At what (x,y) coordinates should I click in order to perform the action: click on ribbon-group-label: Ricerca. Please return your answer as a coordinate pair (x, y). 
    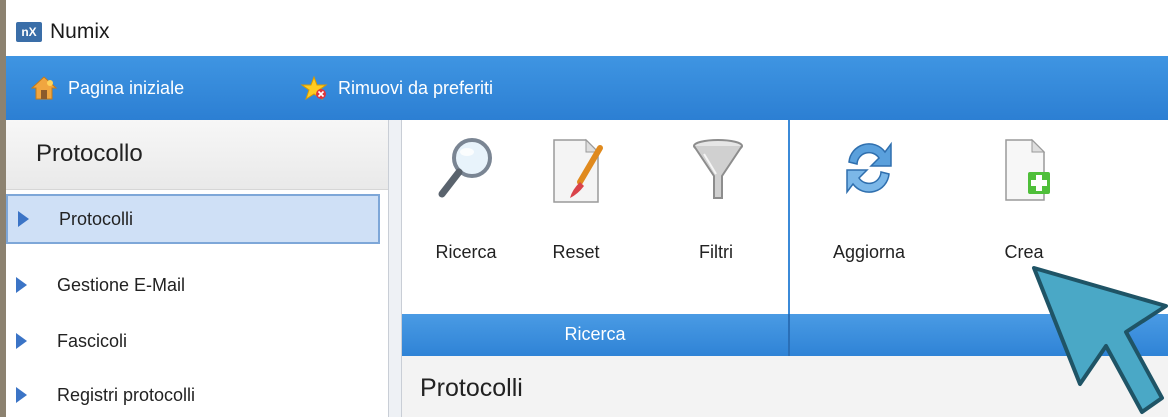
    Looking at the image, I should click on (595, 334).